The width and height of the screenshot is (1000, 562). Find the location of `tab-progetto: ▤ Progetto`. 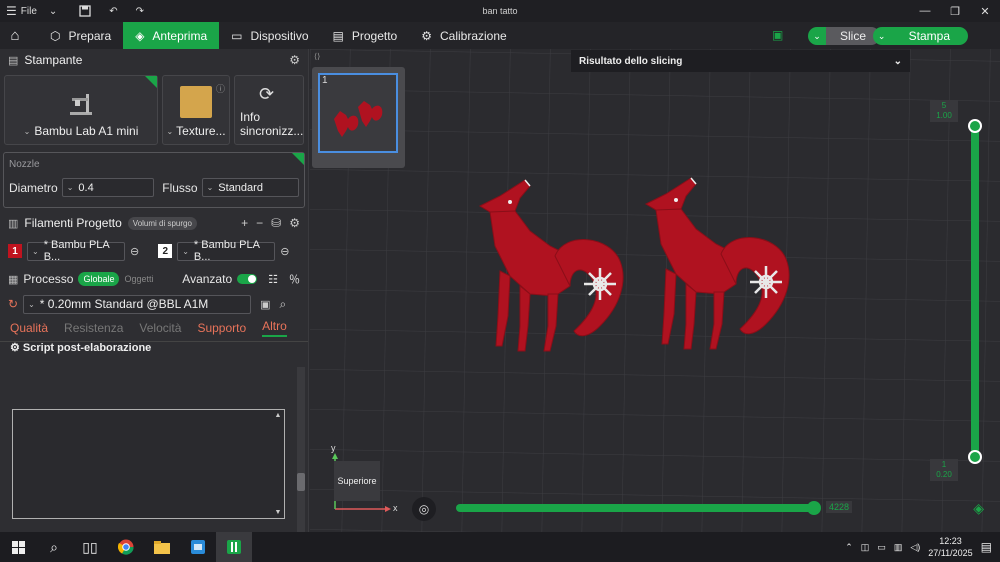

tab-progetto: ▤ Progetto is located at coordinates (365, 35).